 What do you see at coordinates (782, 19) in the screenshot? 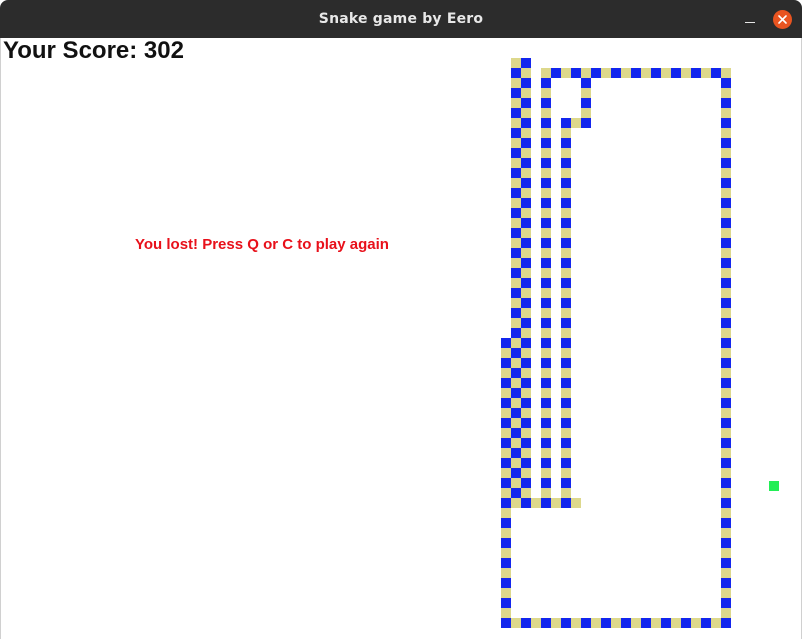
I see `close-button` at bounding box center [782, 19].